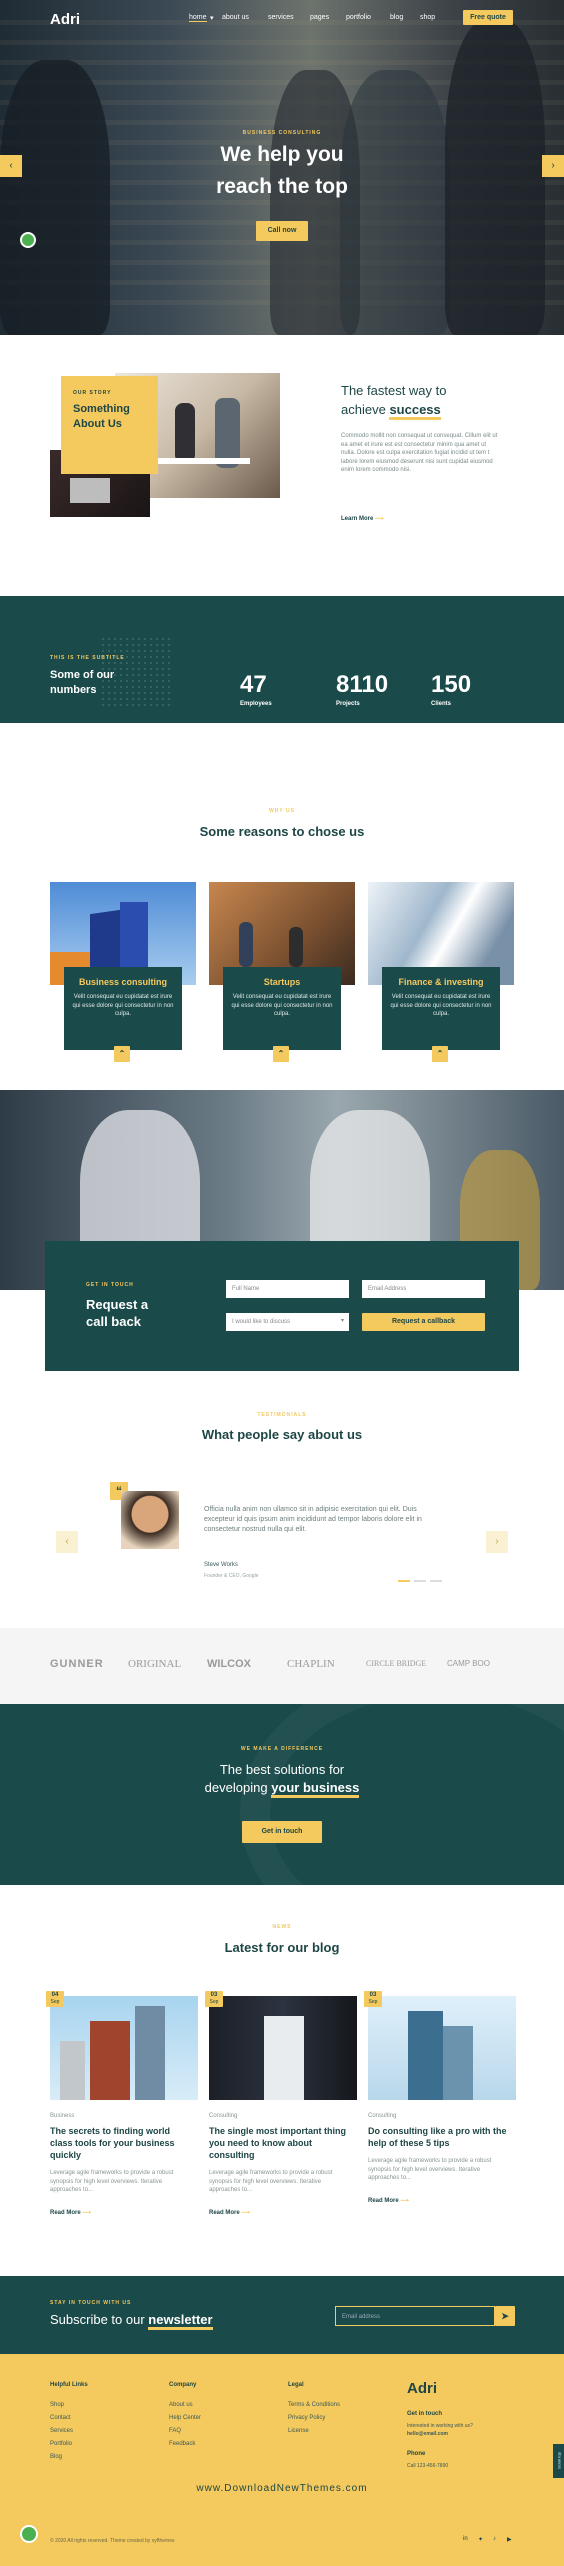  What do you see at coordinates (235, 17) in the screenshot?
I see `nav-about: about us` at bounding box center [235, 17].